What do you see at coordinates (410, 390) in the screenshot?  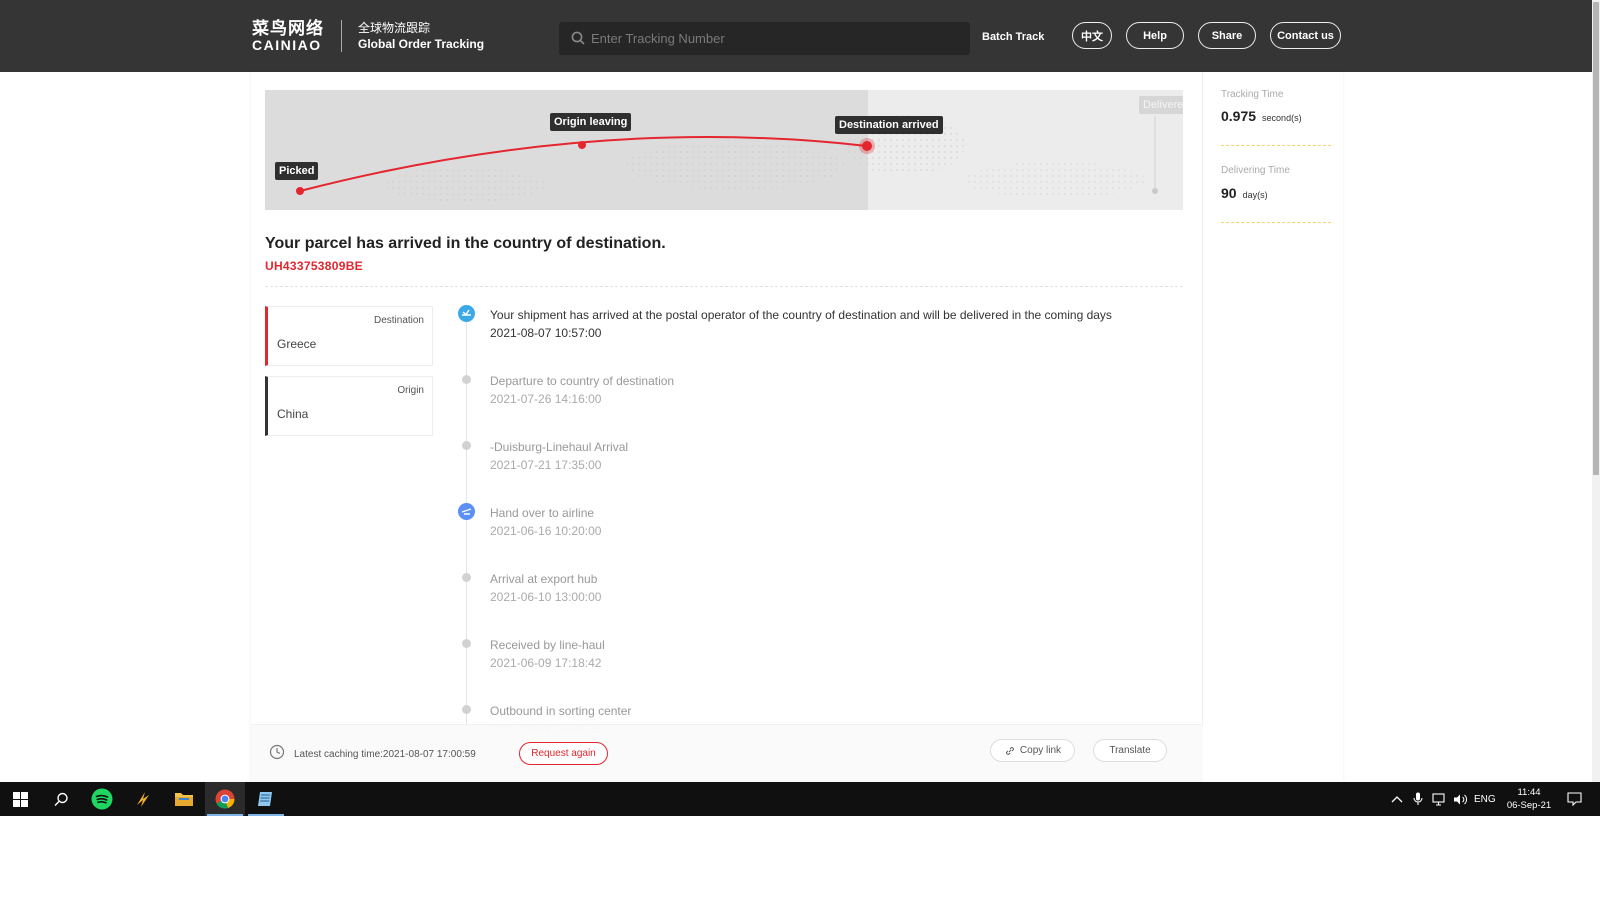 I see `origin-label: Origin` at bounding box center [410, 390].